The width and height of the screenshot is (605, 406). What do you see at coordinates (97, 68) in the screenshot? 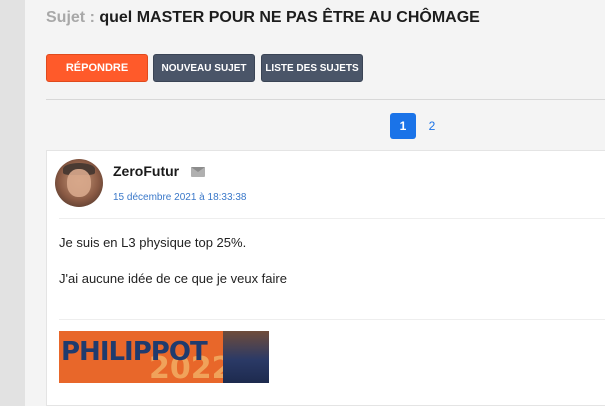
I see `reply-button: RÉPONDRE` at bounding box center [97, 68].